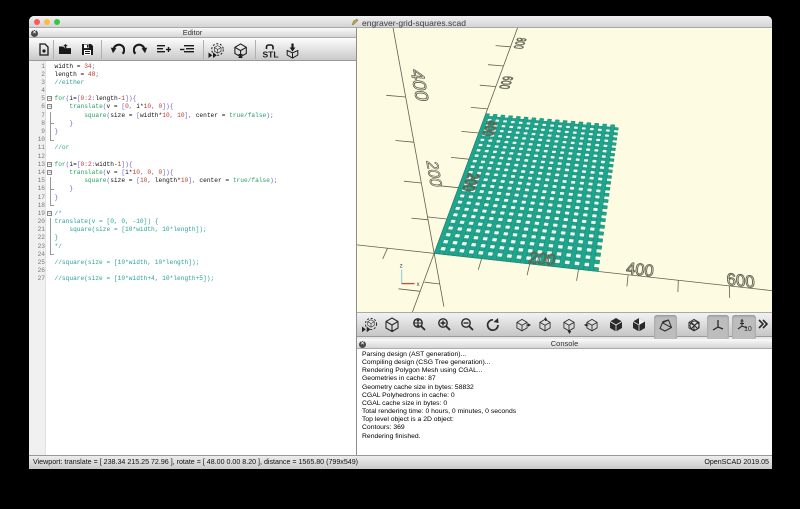  What do you see at coordinates (401, 267) in the screenshot?
I see `svg-text: z` at bounding box center [401, 267].